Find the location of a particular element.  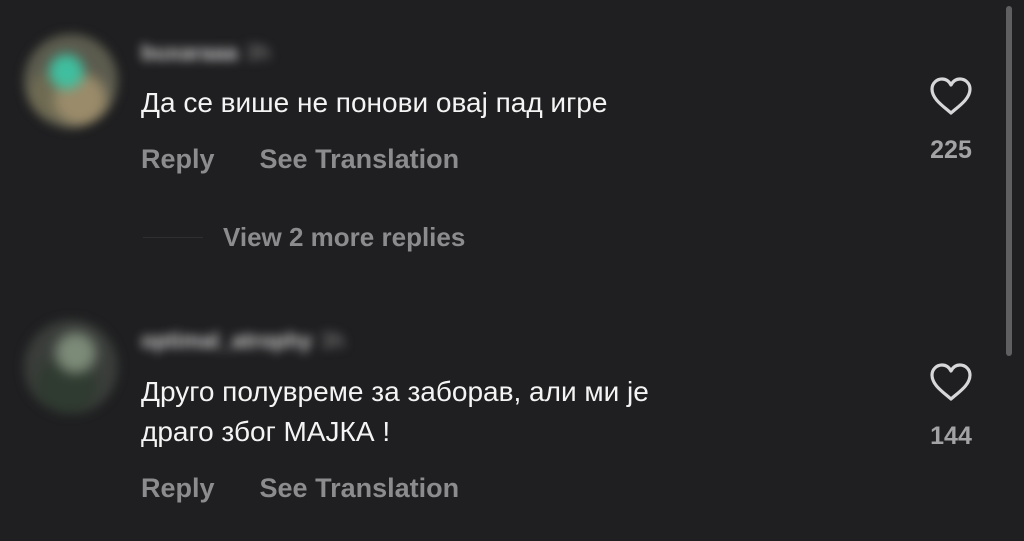

username: optimal_atrophy 3h is located at coordinates (243, 341).